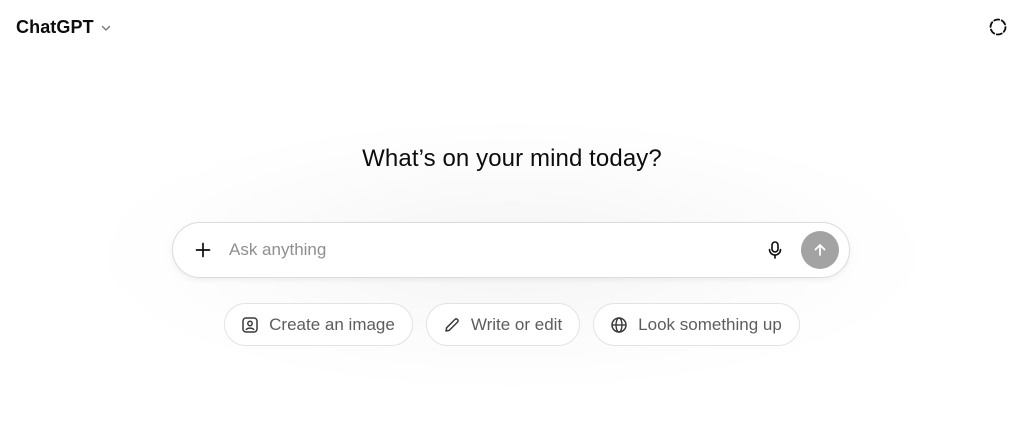  Describe the element at coordinates (516, 324) in the screenshot. I see `chip-label: Write or edit` at that location.